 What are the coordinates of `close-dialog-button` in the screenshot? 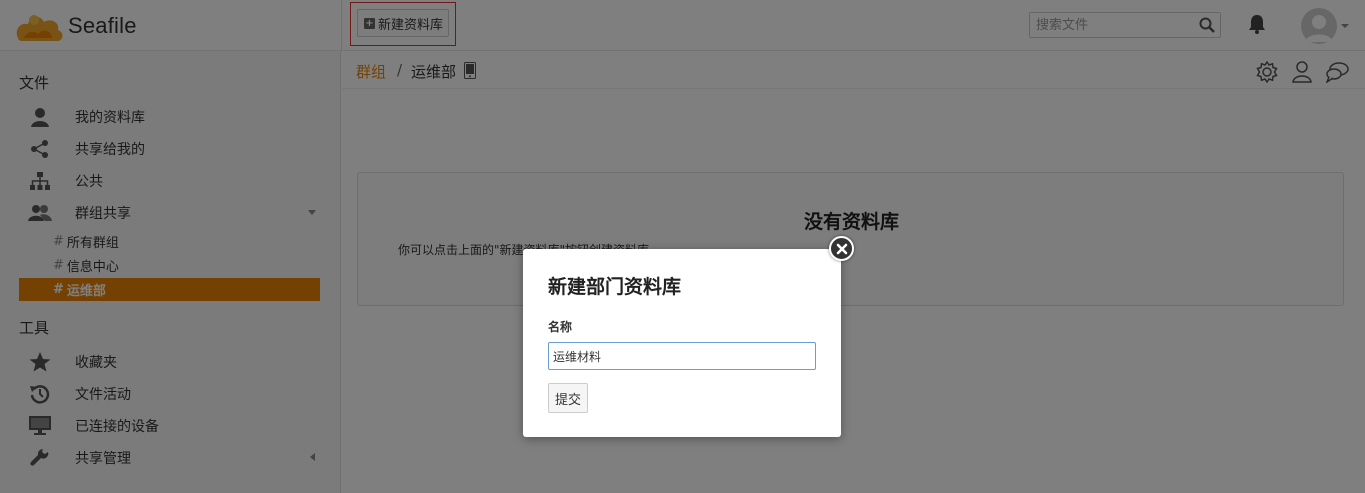 It's located at (841, 248).